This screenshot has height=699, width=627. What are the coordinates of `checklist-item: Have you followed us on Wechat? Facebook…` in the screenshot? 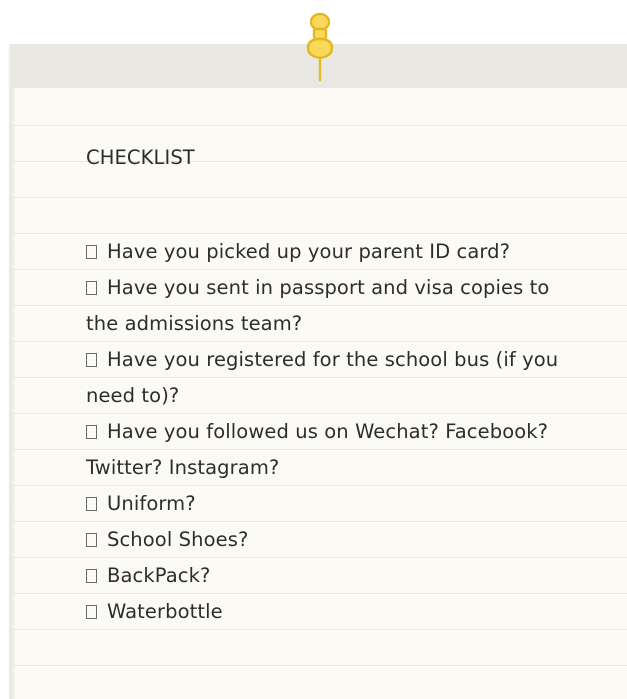 It's located at (336, 450).